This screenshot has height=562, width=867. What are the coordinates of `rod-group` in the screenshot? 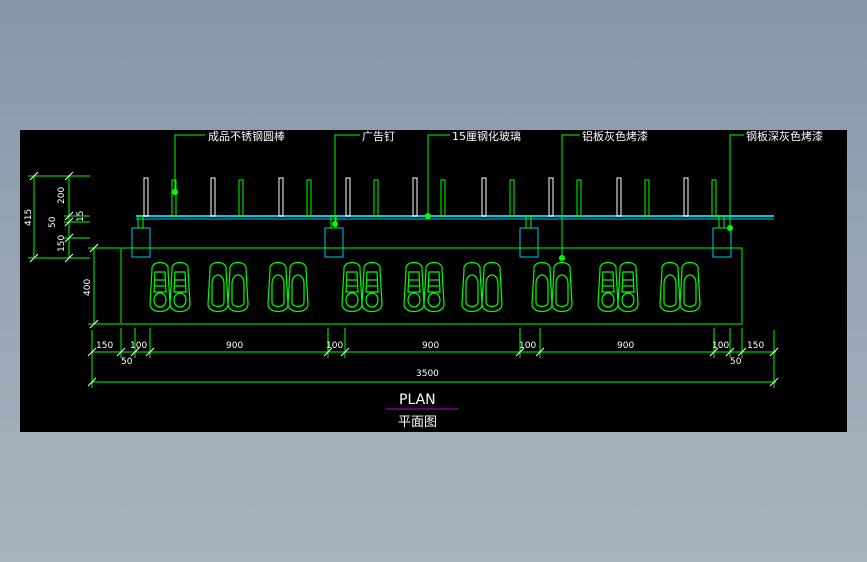 It's located at (430, 197).